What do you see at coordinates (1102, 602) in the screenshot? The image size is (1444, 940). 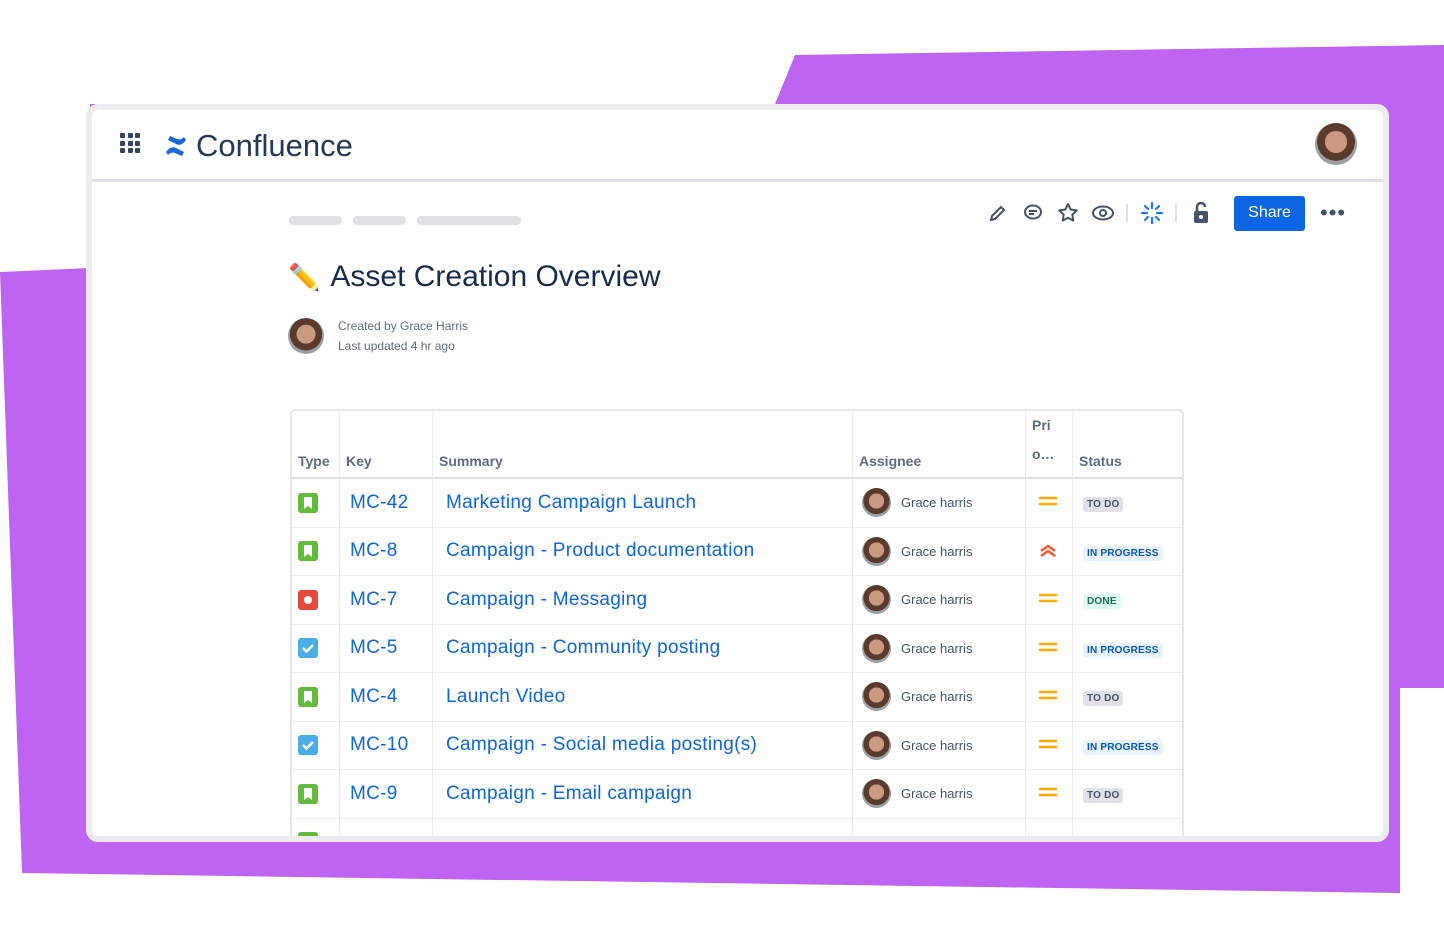 I see `status-badge: DONE` at bounding box center [1102, 602].